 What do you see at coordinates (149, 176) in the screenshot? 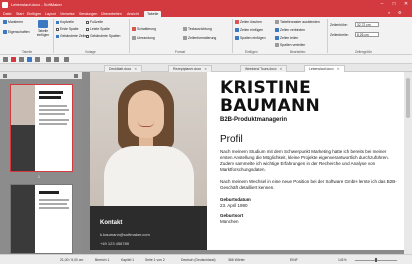
I see `photo-sweater` at bounding box center [149, 176].